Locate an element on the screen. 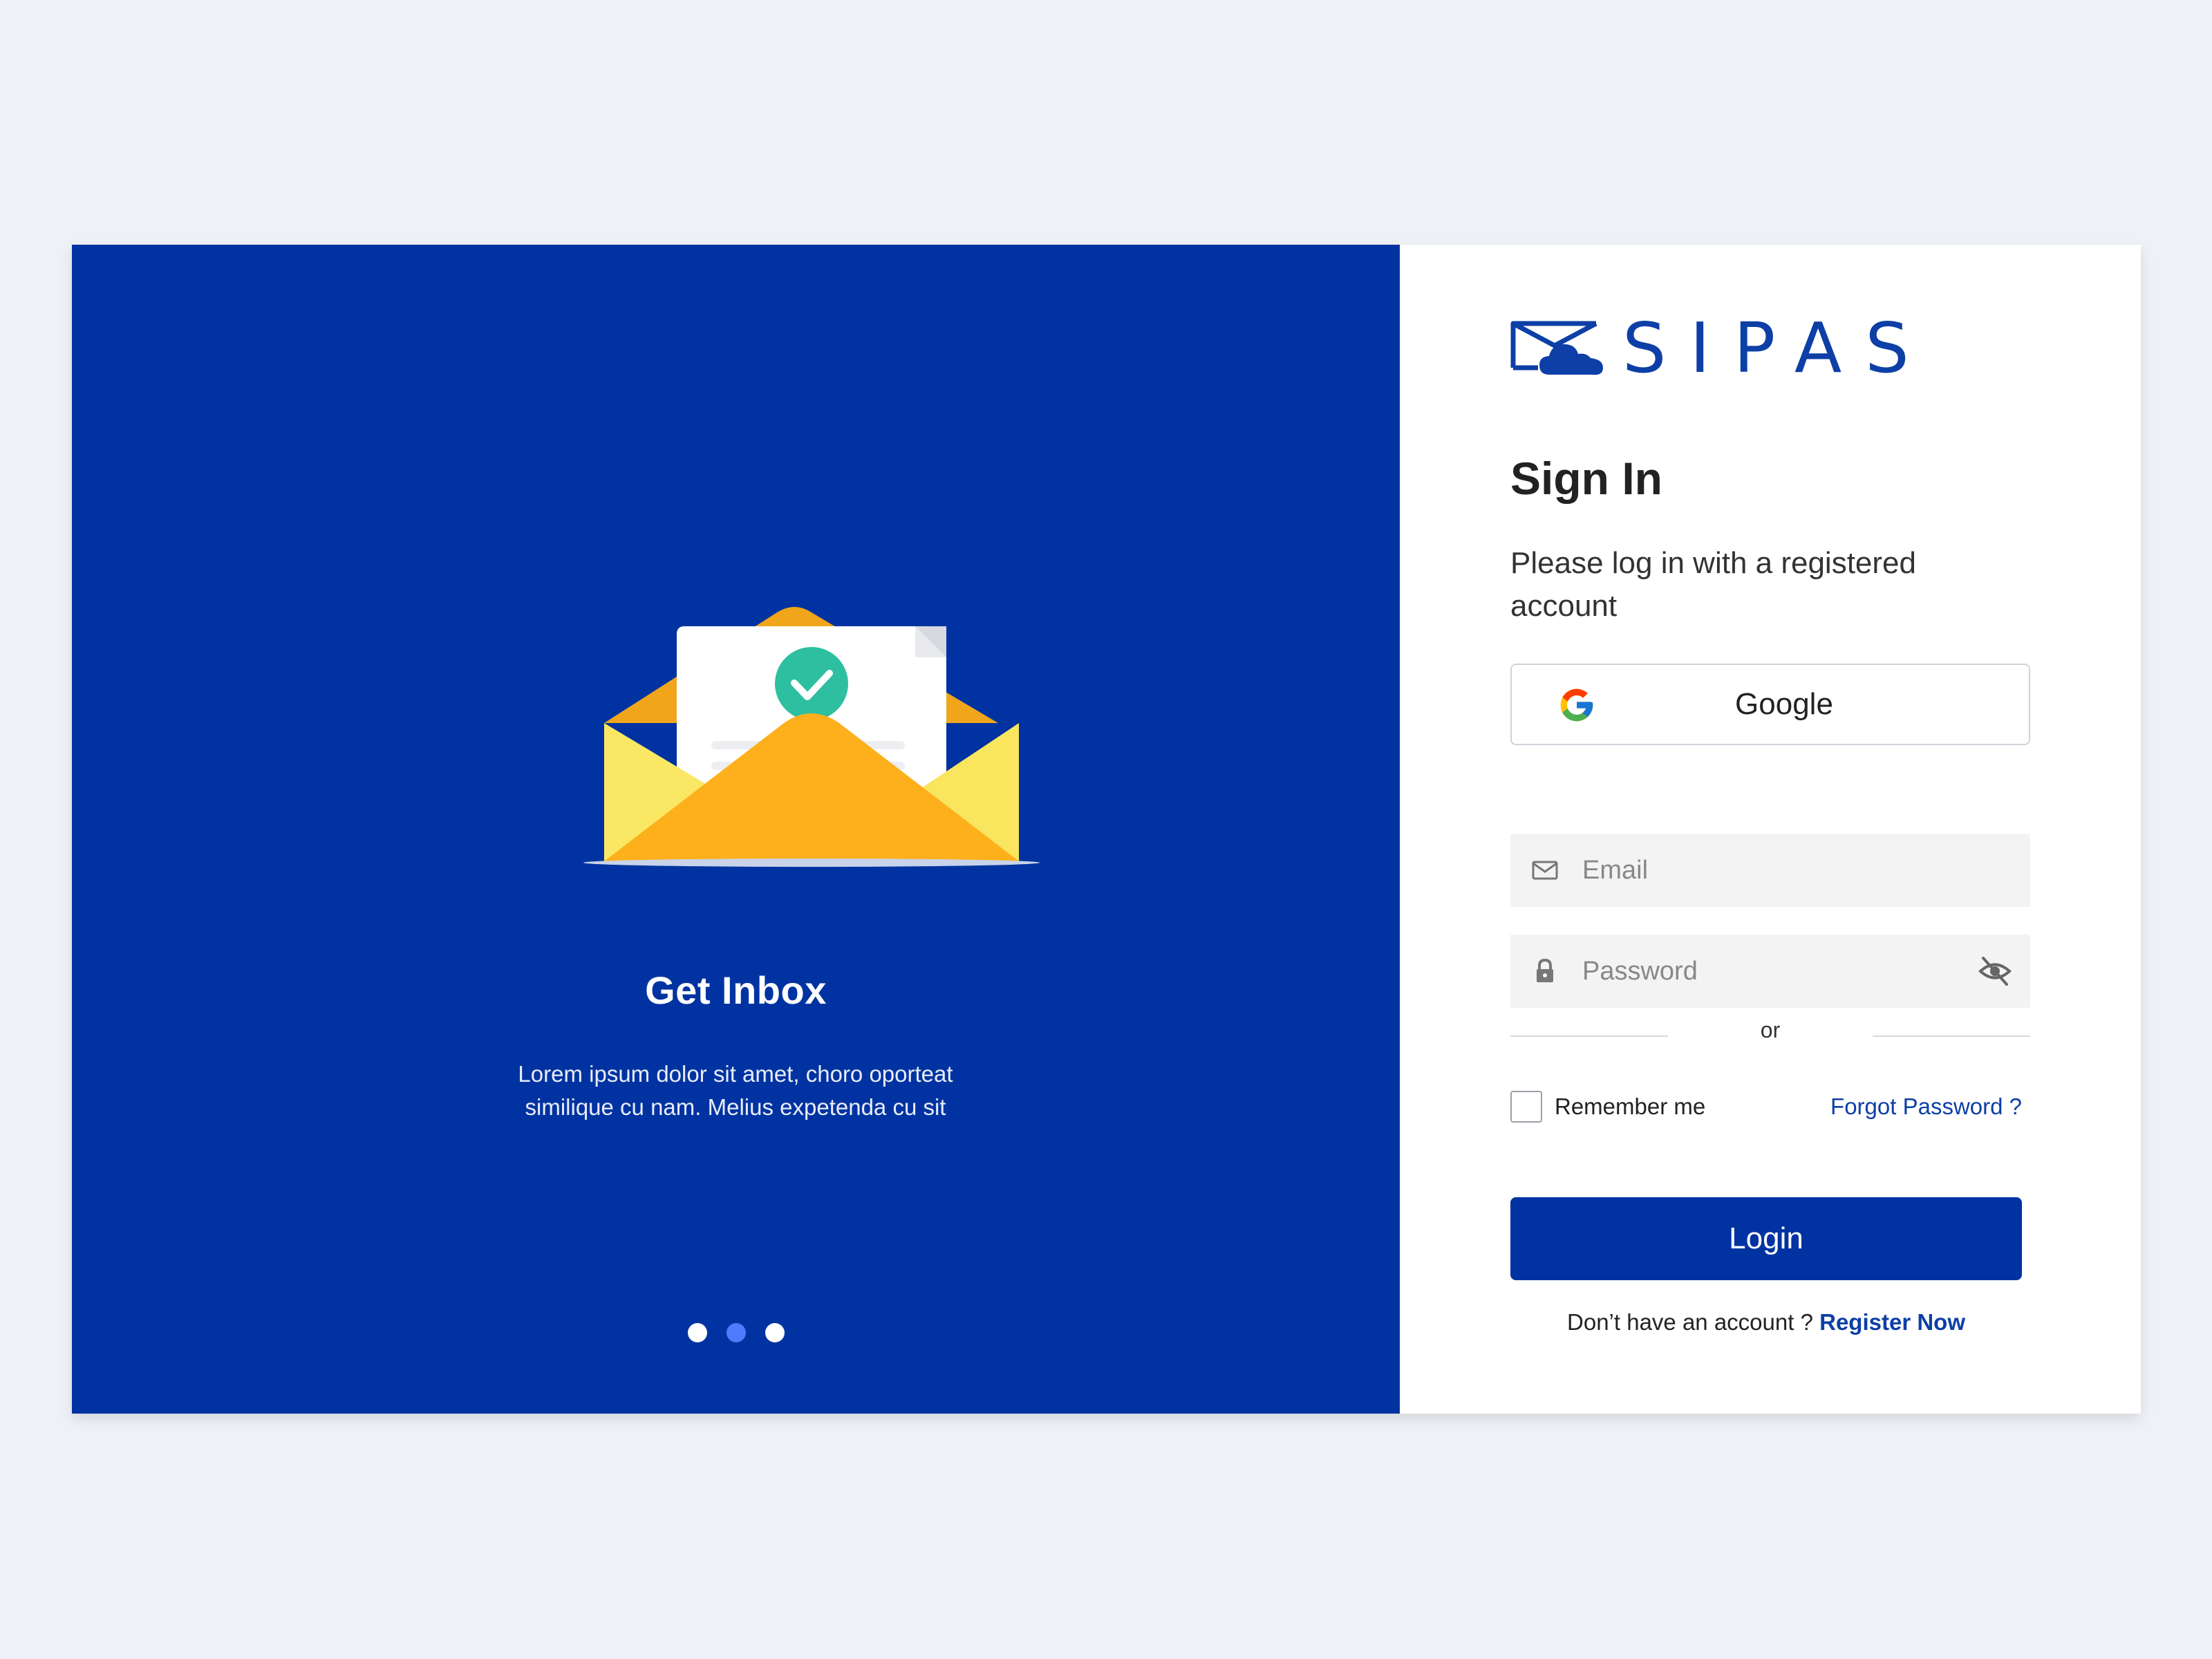 The image size is (2212, 1659). page-title: Sign In is located at coordinates (1586, 479).